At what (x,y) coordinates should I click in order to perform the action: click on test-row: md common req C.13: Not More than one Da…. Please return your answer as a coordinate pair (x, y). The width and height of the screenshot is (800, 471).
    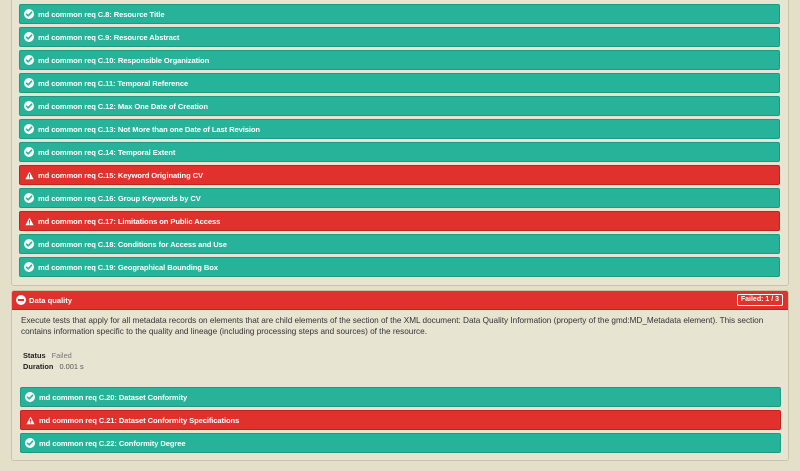
    Looking at the image, I should click on (399, 129).